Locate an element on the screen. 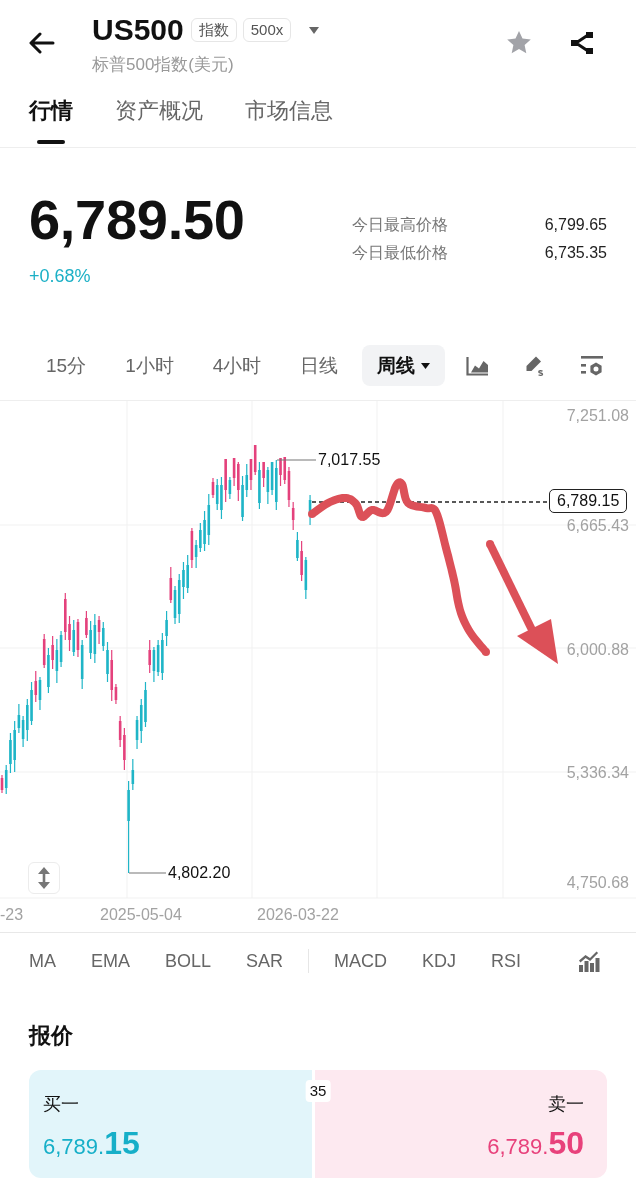 This screenshot has width=636, height=1200. last-price: 6,789.50 is located at coordinates (137, 220).